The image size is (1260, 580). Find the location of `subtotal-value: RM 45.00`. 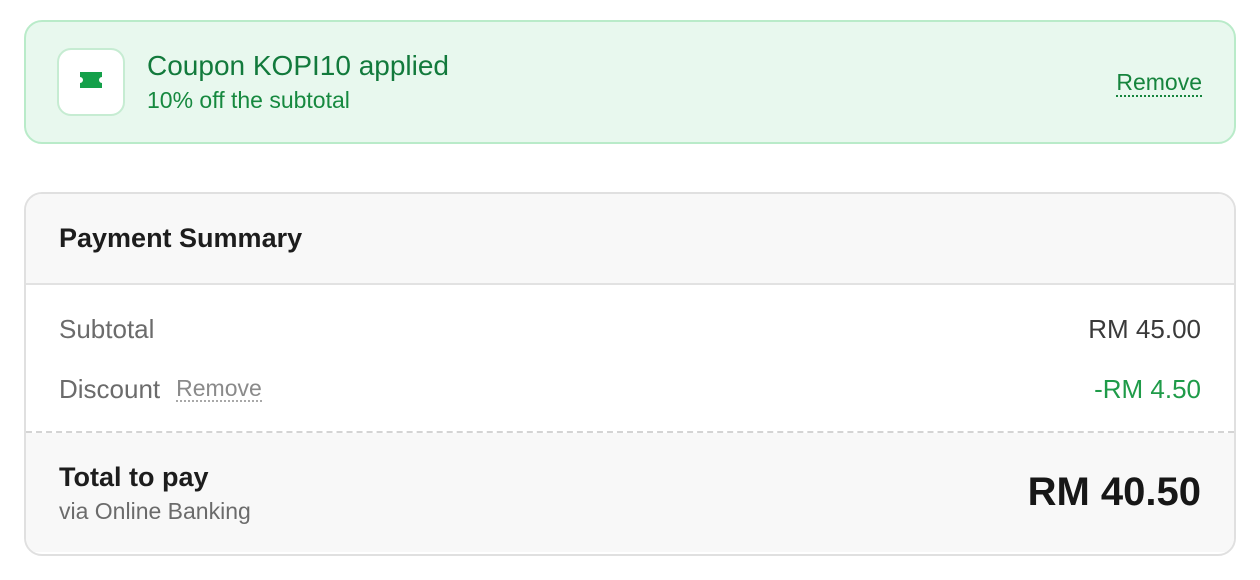

subtotal-value: RM 45.00 is located at coordinates (1144, 328).